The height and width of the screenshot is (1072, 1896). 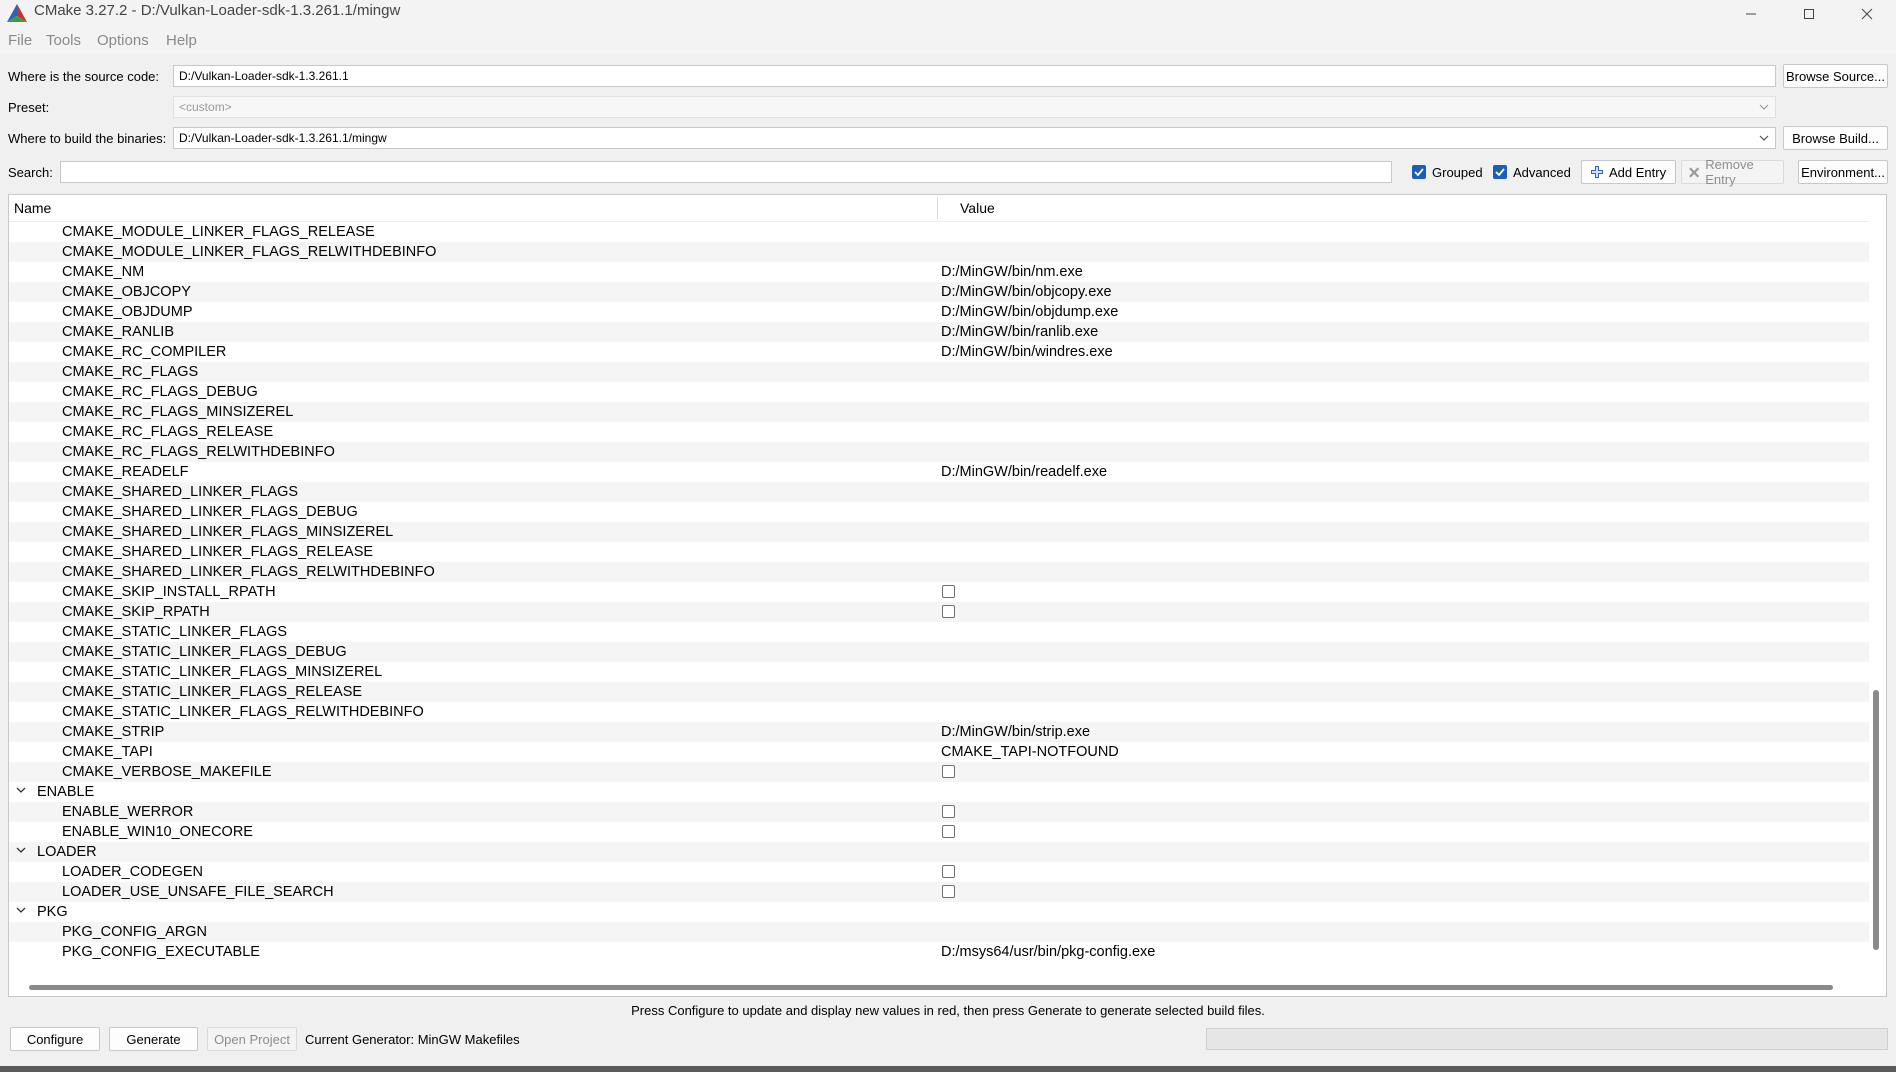 What do you see at coordinates (939, 552) in the screenshot?
I see `table-row: CMAKE_SHARED_LINKER_FLAGS_RELEASE` at bounding box center [939, 552].